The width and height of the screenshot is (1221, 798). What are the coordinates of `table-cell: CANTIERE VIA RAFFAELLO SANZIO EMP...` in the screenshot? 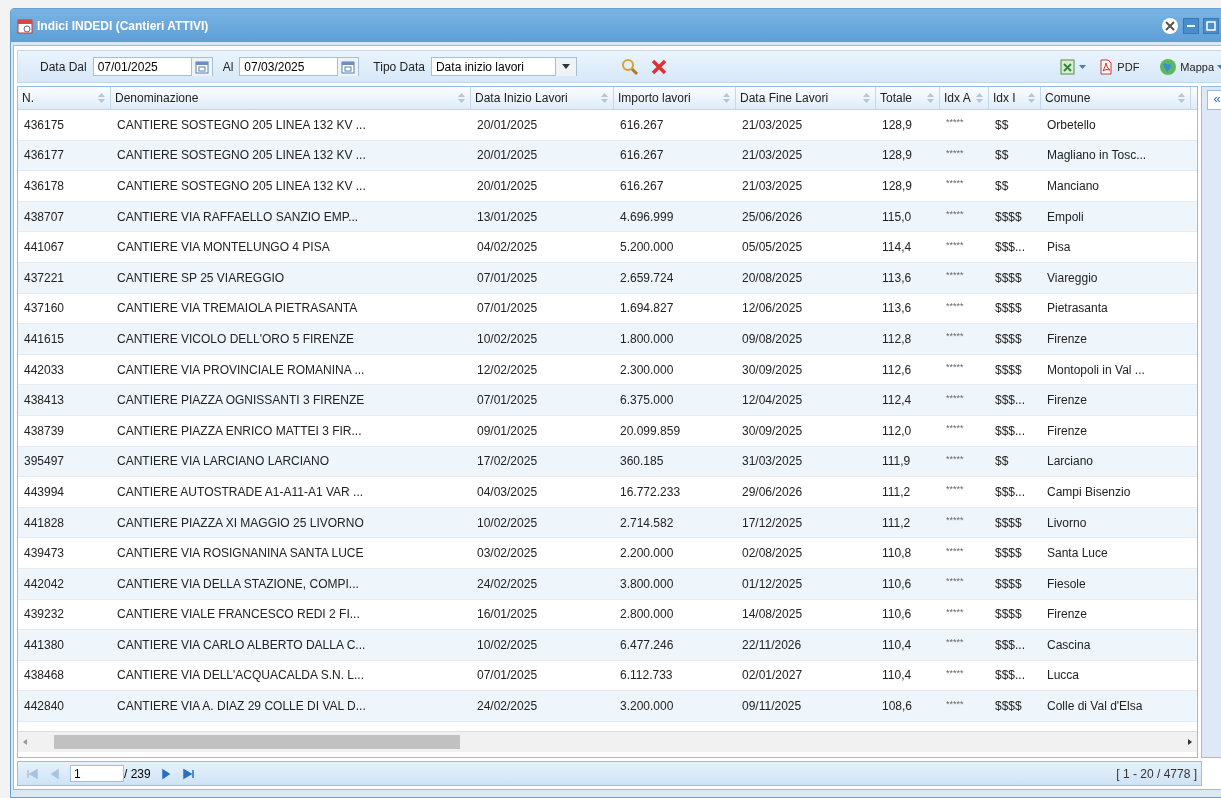 It's located at (238, 216).